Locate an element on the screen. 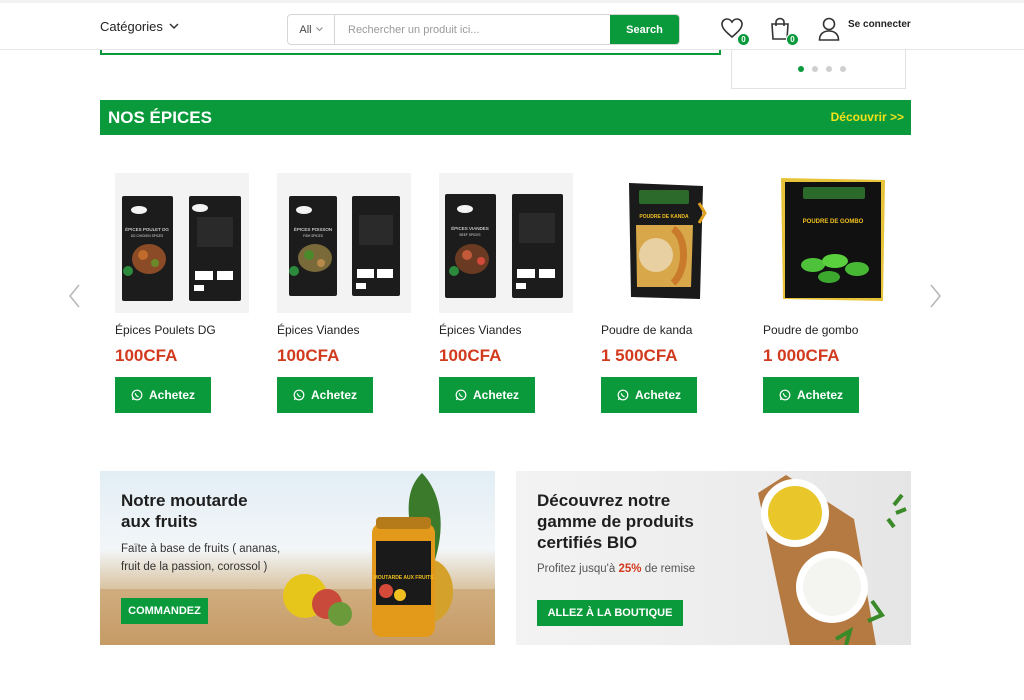  pack-sublabel: BEEF SPICES is located at coordinates (470, 235).